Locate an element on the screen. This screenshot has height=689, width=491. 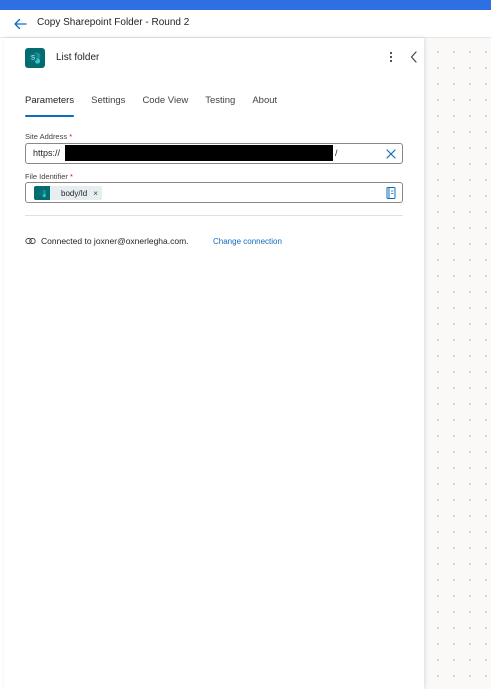
dynamic-content-icon is located at coordinates (391, 193).